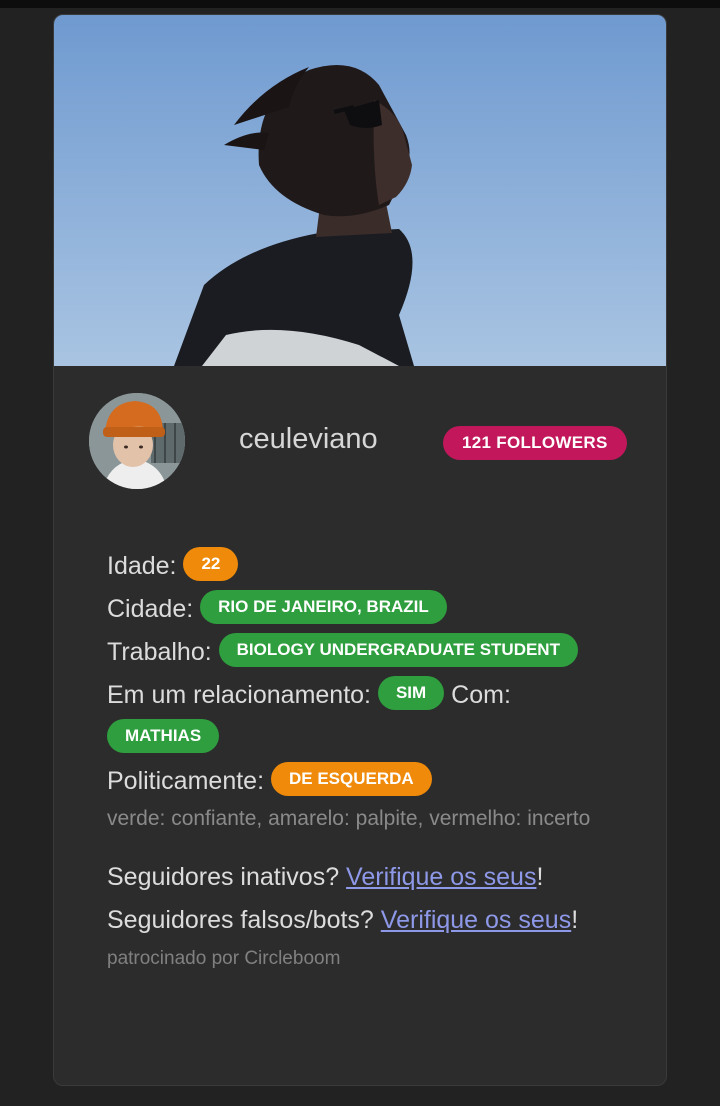 The width and height of the screenshot is (720, 1106). What do you see at coordinates (441, 877) in the screenshot?
I see `inactive-check-link: Verifique os seus` at bounding box center [441, 877].